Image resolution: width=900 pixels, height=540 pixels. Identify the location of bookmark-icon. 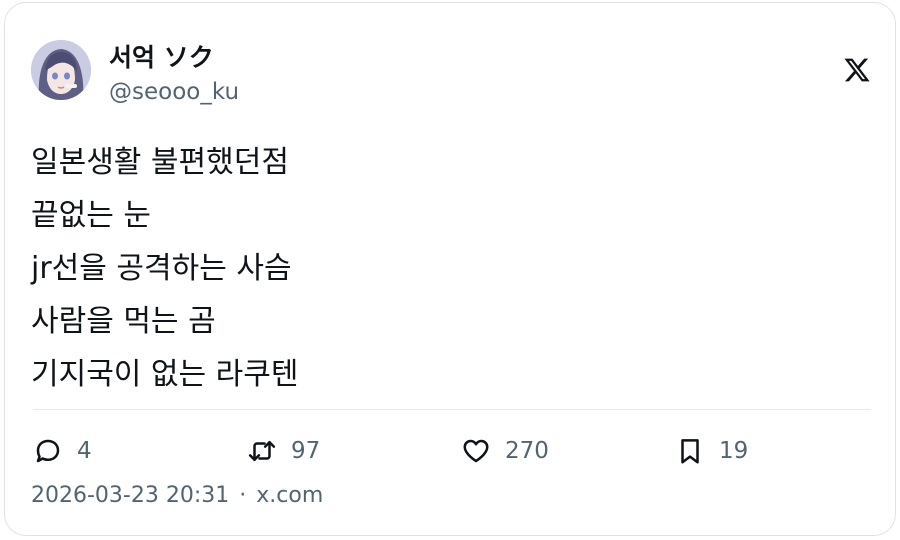
(690, 451).